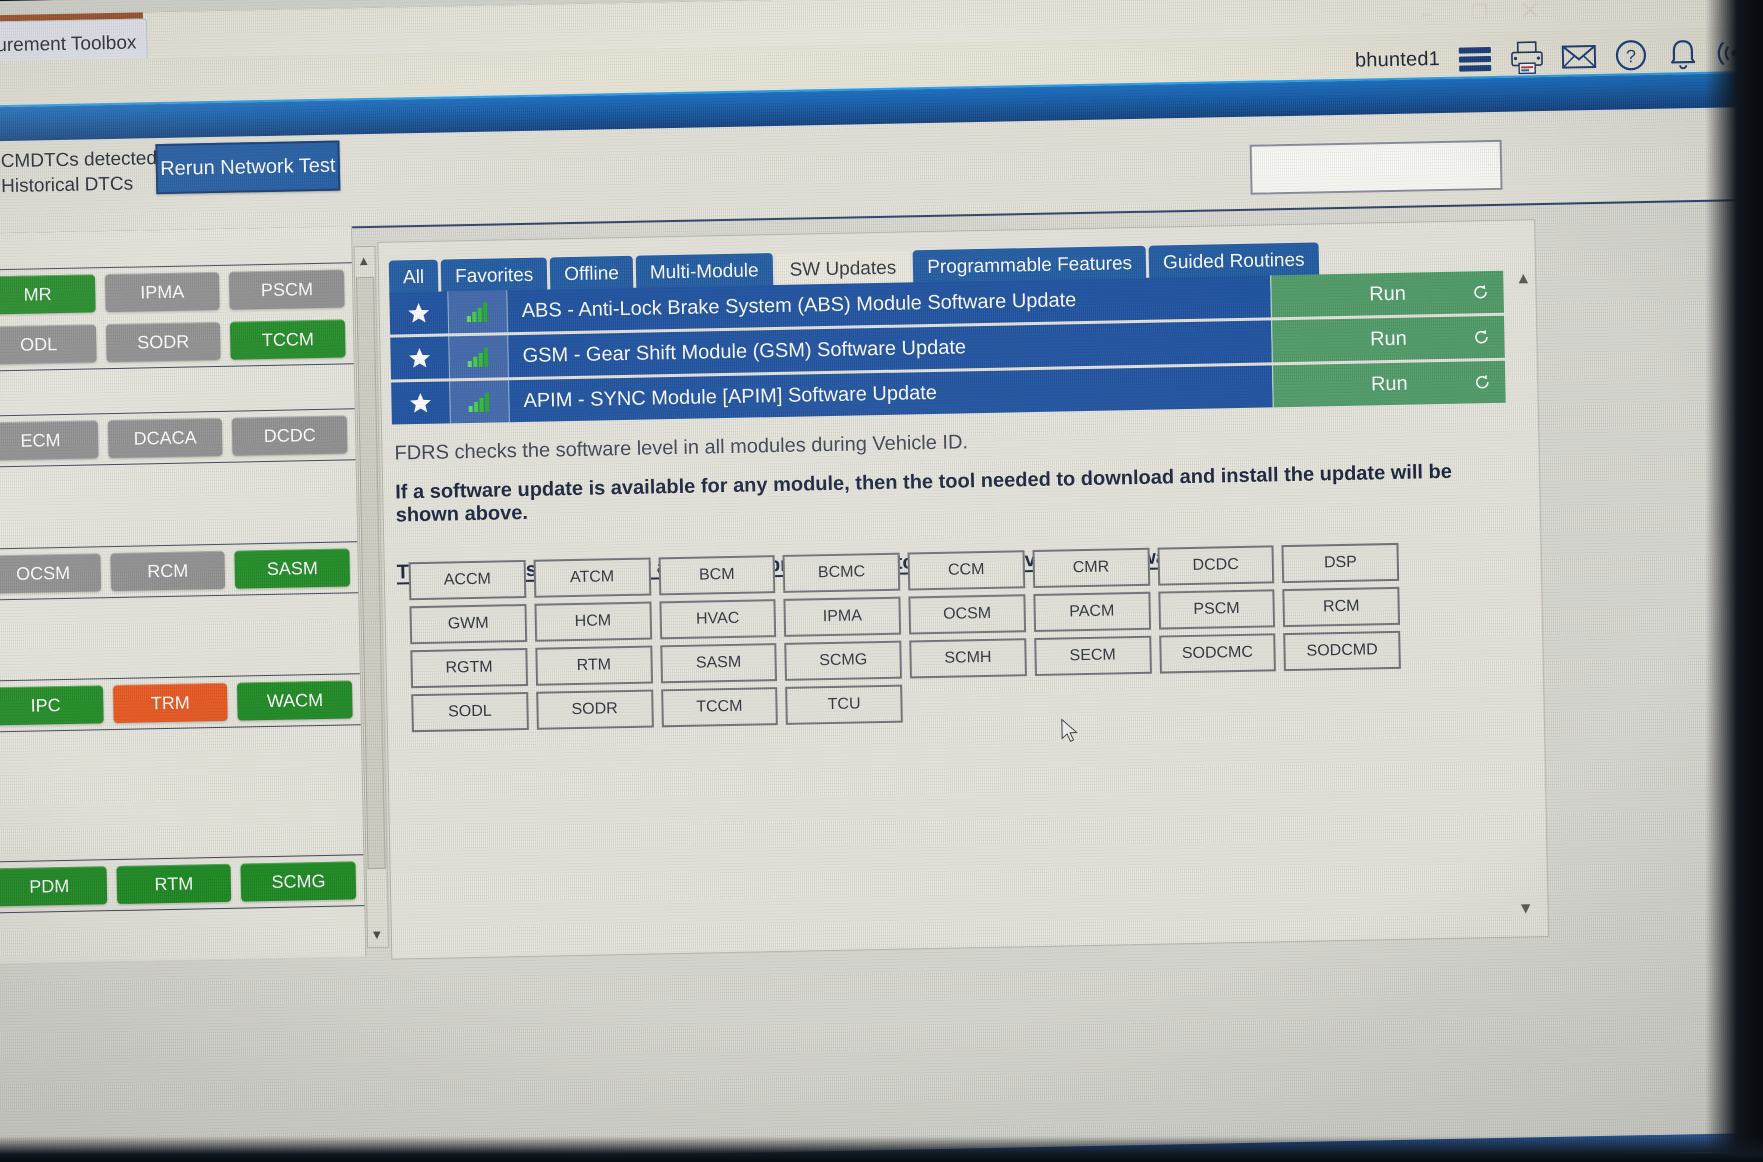  What do you see at coordinates (50, 573) in the screenshot?
I see `module-button-ocsm: OCSM` at bounding box center [50, 573].